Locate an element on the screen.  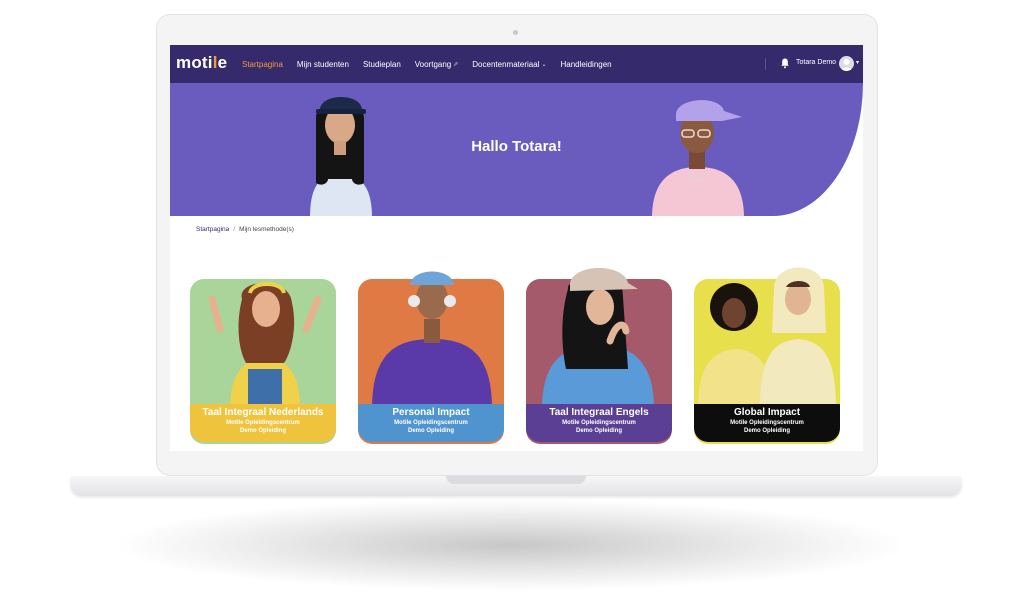
banner-person-right is located at coordinates (698, 158).